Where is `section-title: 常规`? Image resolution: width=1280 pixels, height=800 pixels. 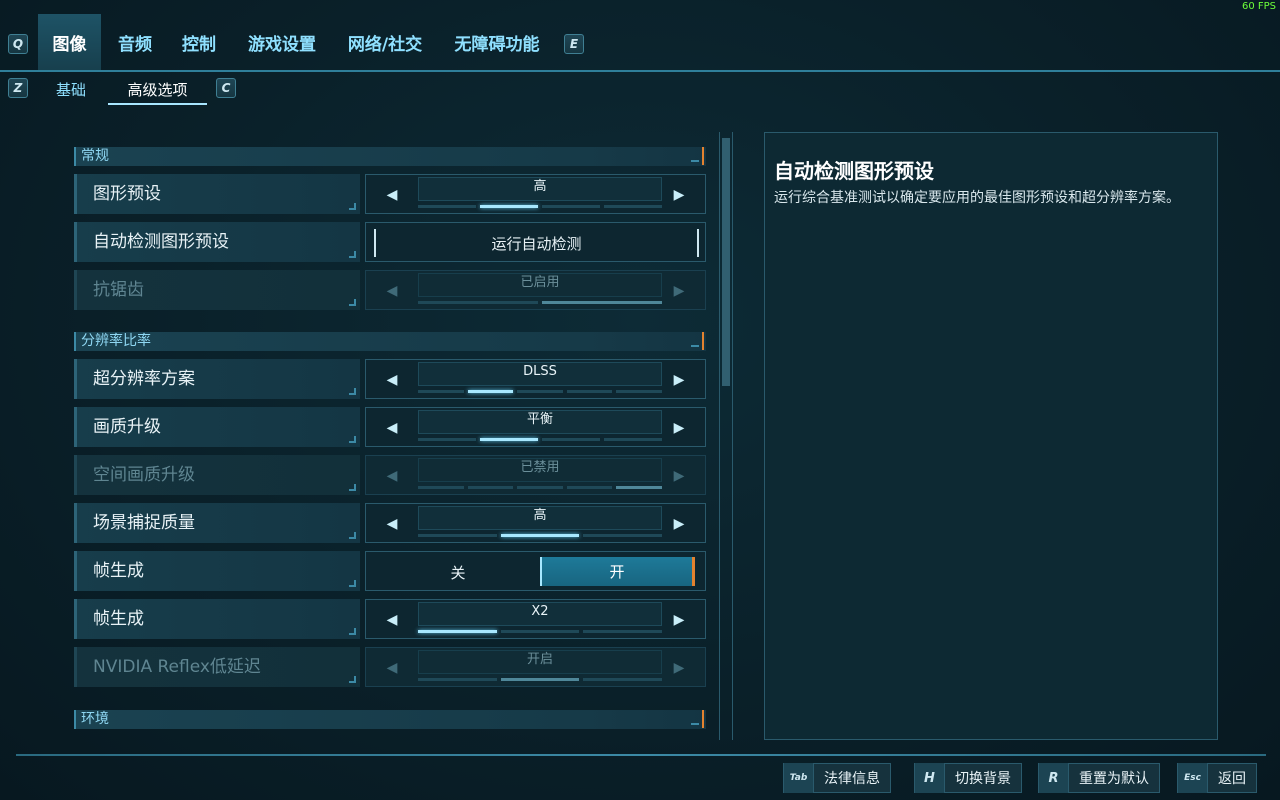 section-title: 常规 is located at coordinates (95, 156).